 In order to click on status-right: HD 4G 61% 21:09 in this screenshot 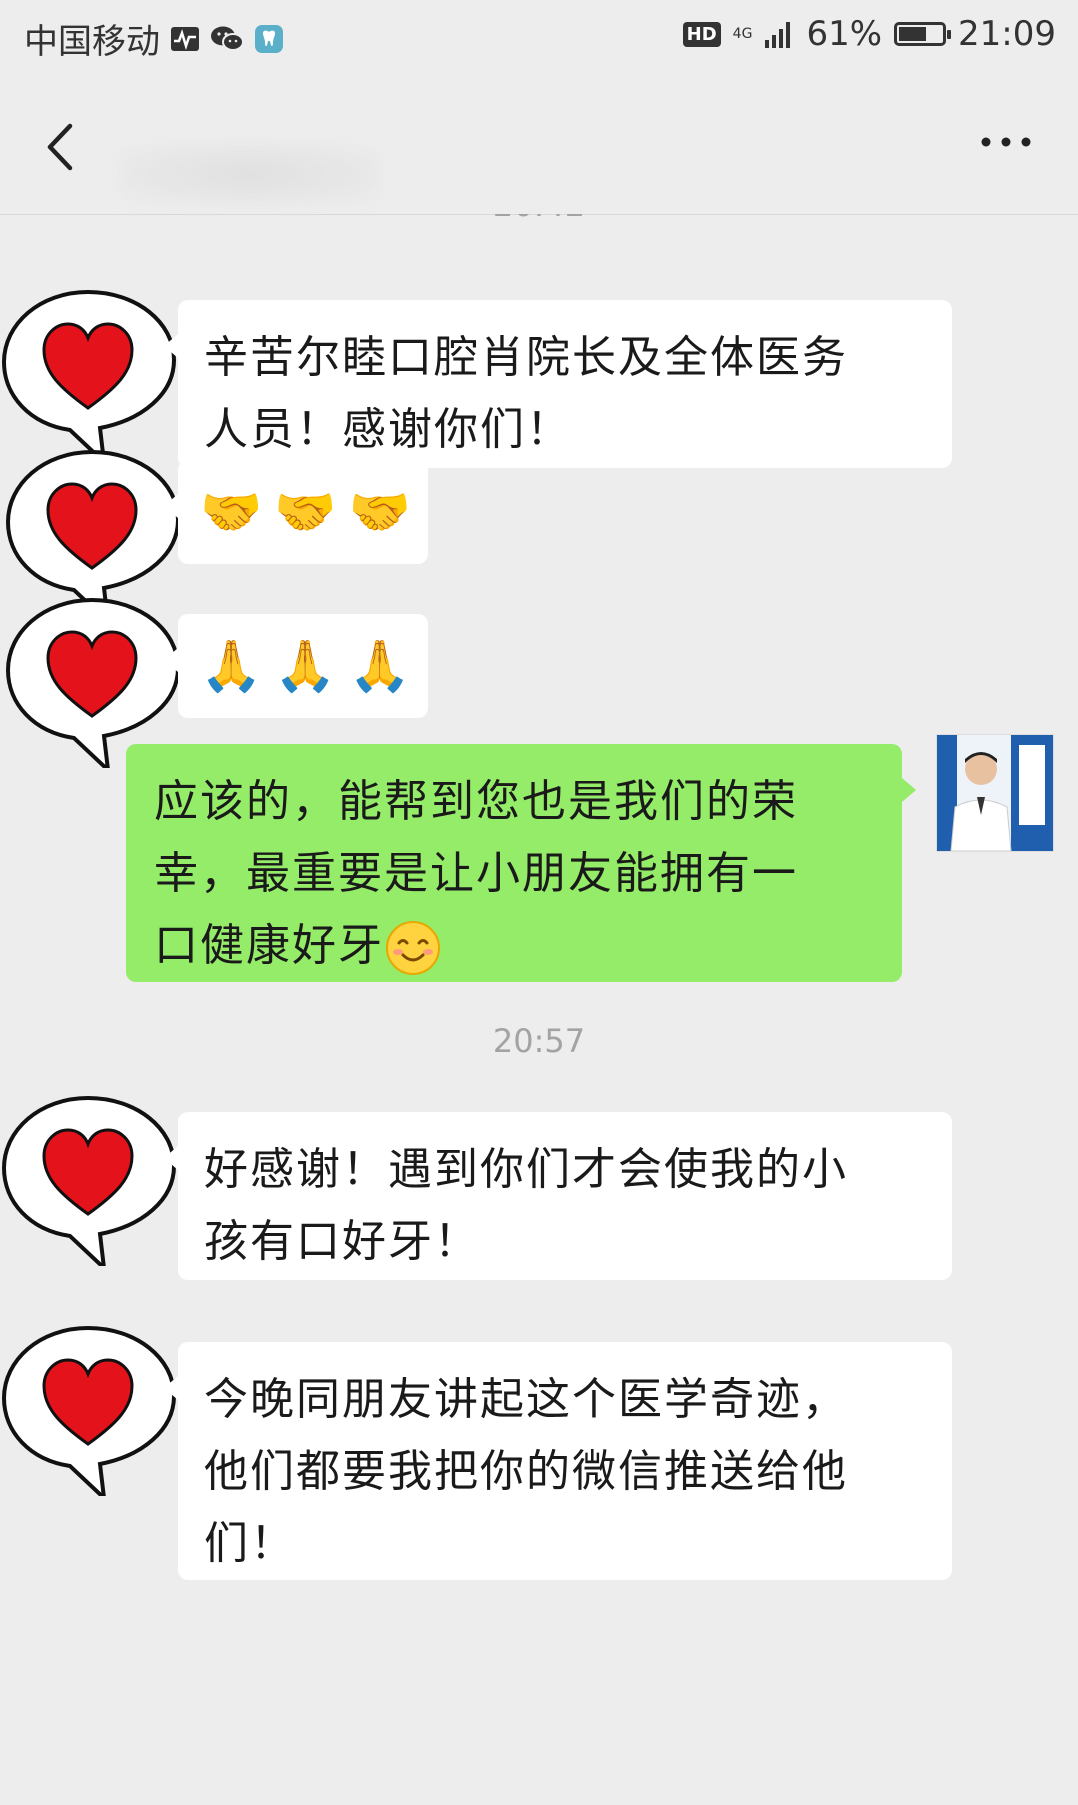, I will do `click(869, 34)`.